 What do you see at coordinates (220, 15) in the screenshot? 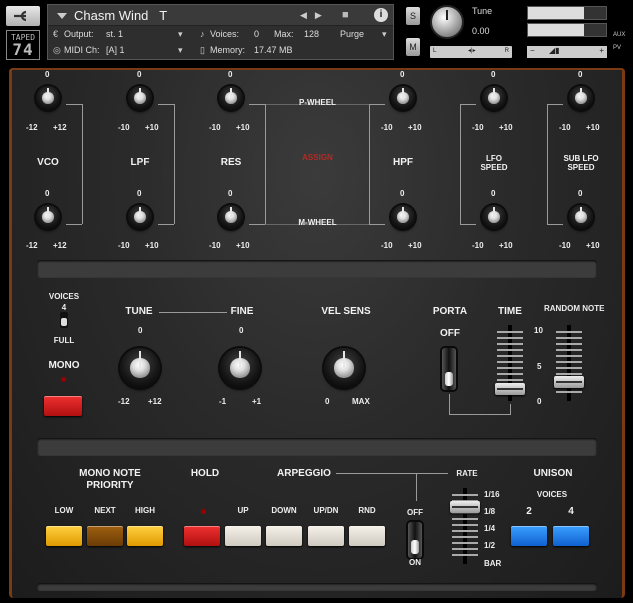
I see `instrument-name-row: Chasm Wind T ◀▶ ■ i` at bounding box center [220, 15].